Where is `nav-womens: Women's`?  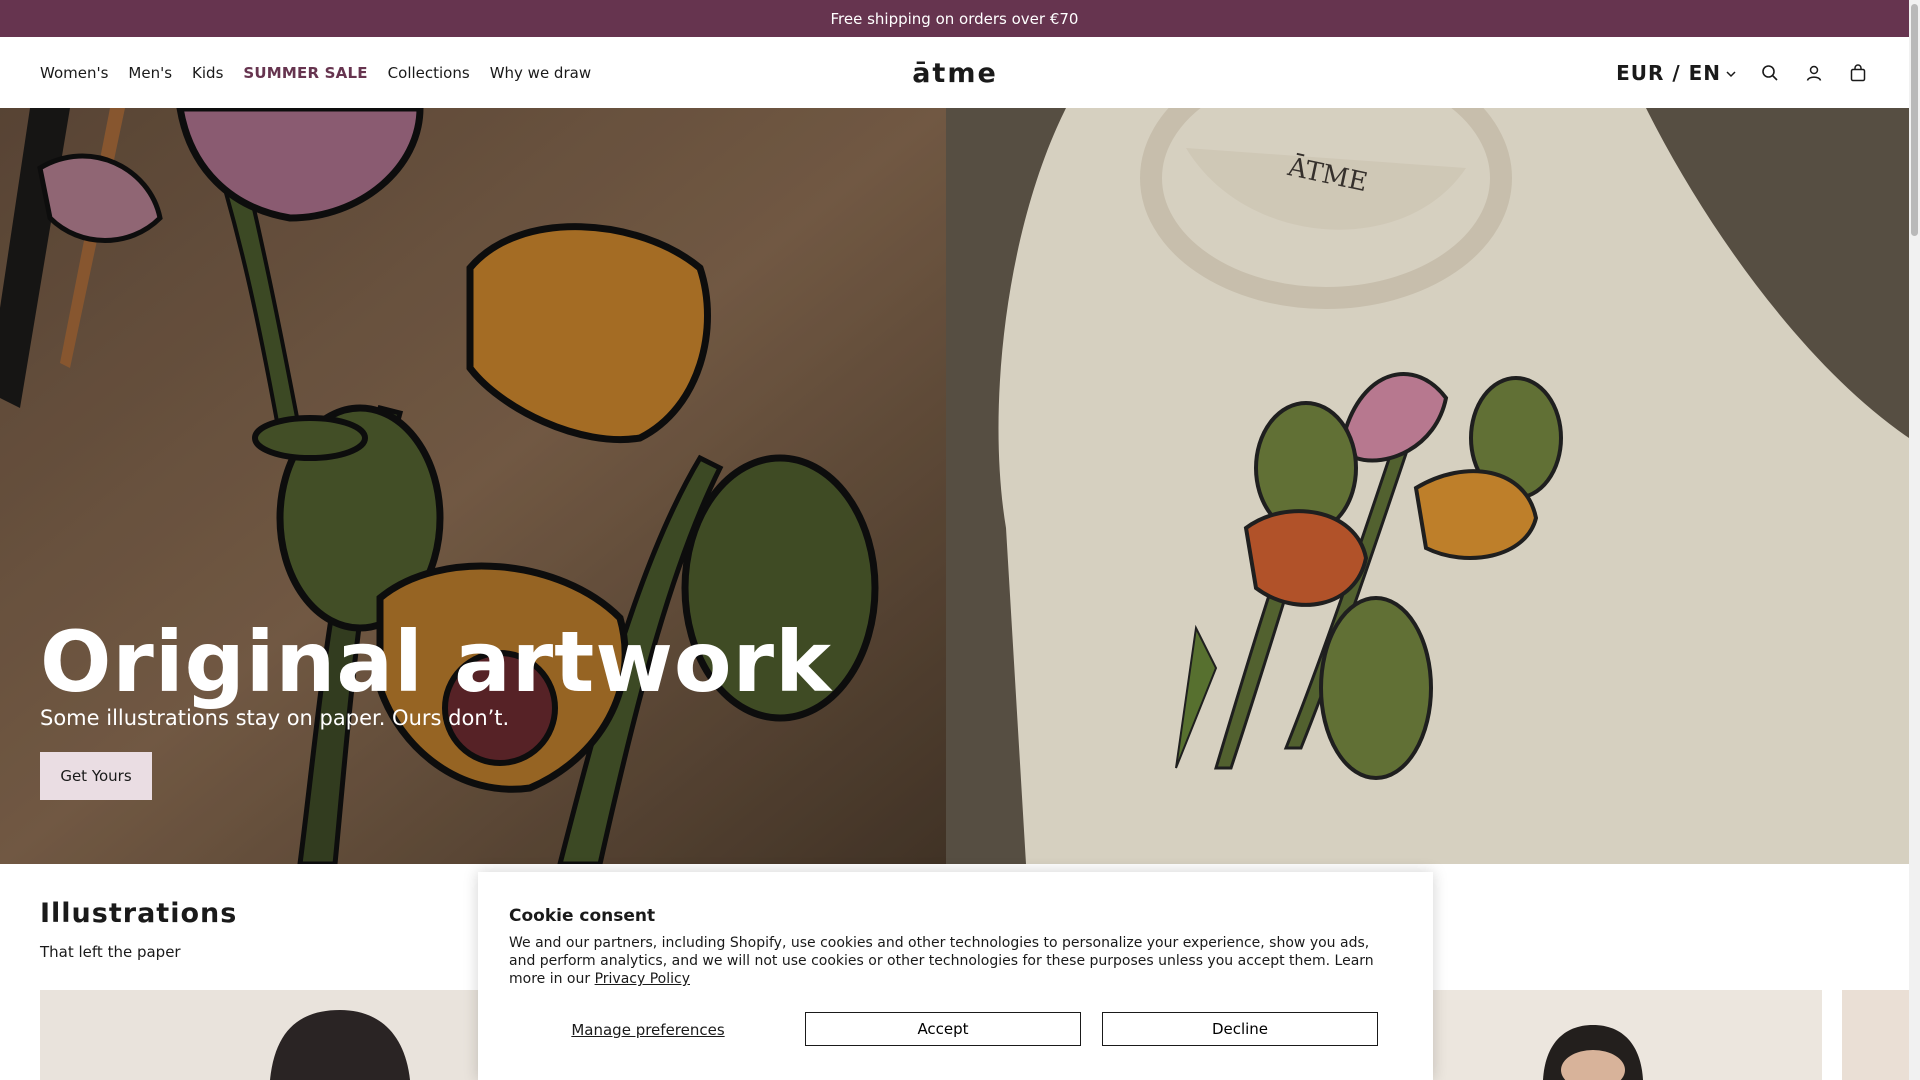
nav-womens: Women's is located at coordinates (74, 73).